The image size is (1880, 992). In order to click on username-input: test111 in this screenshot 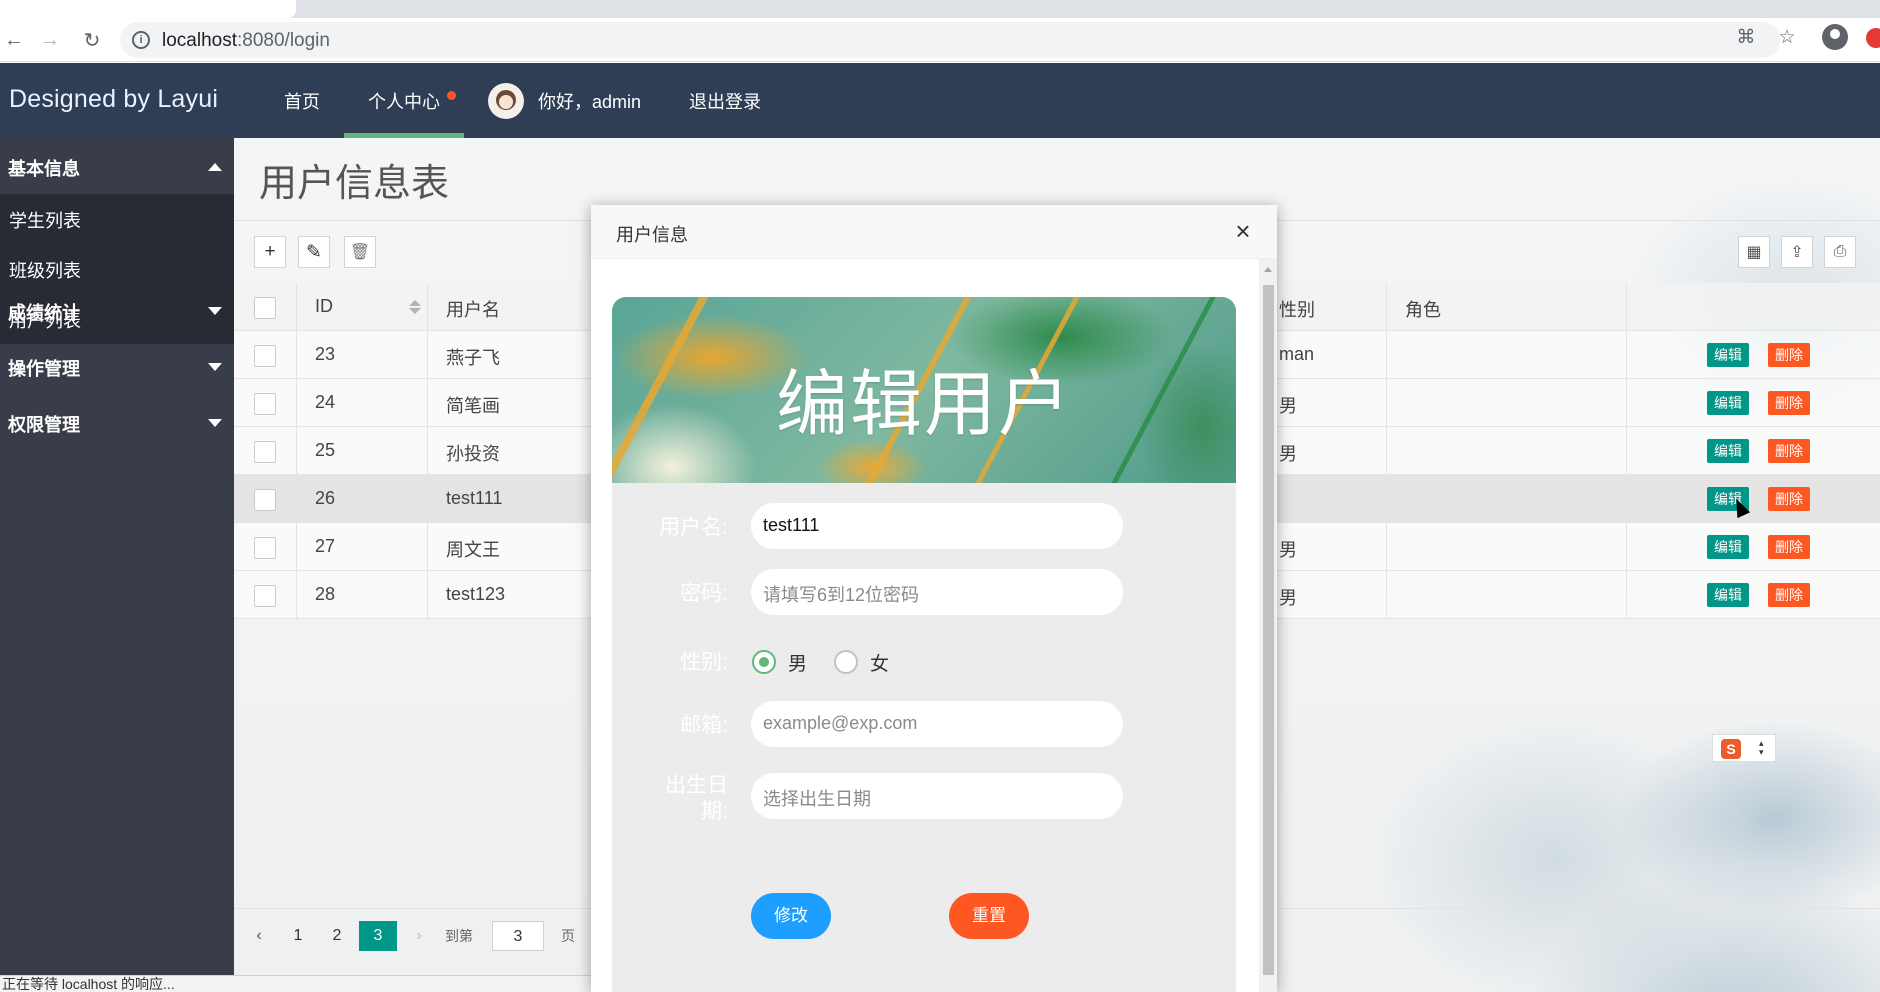, I will do `click(937, 526)`.